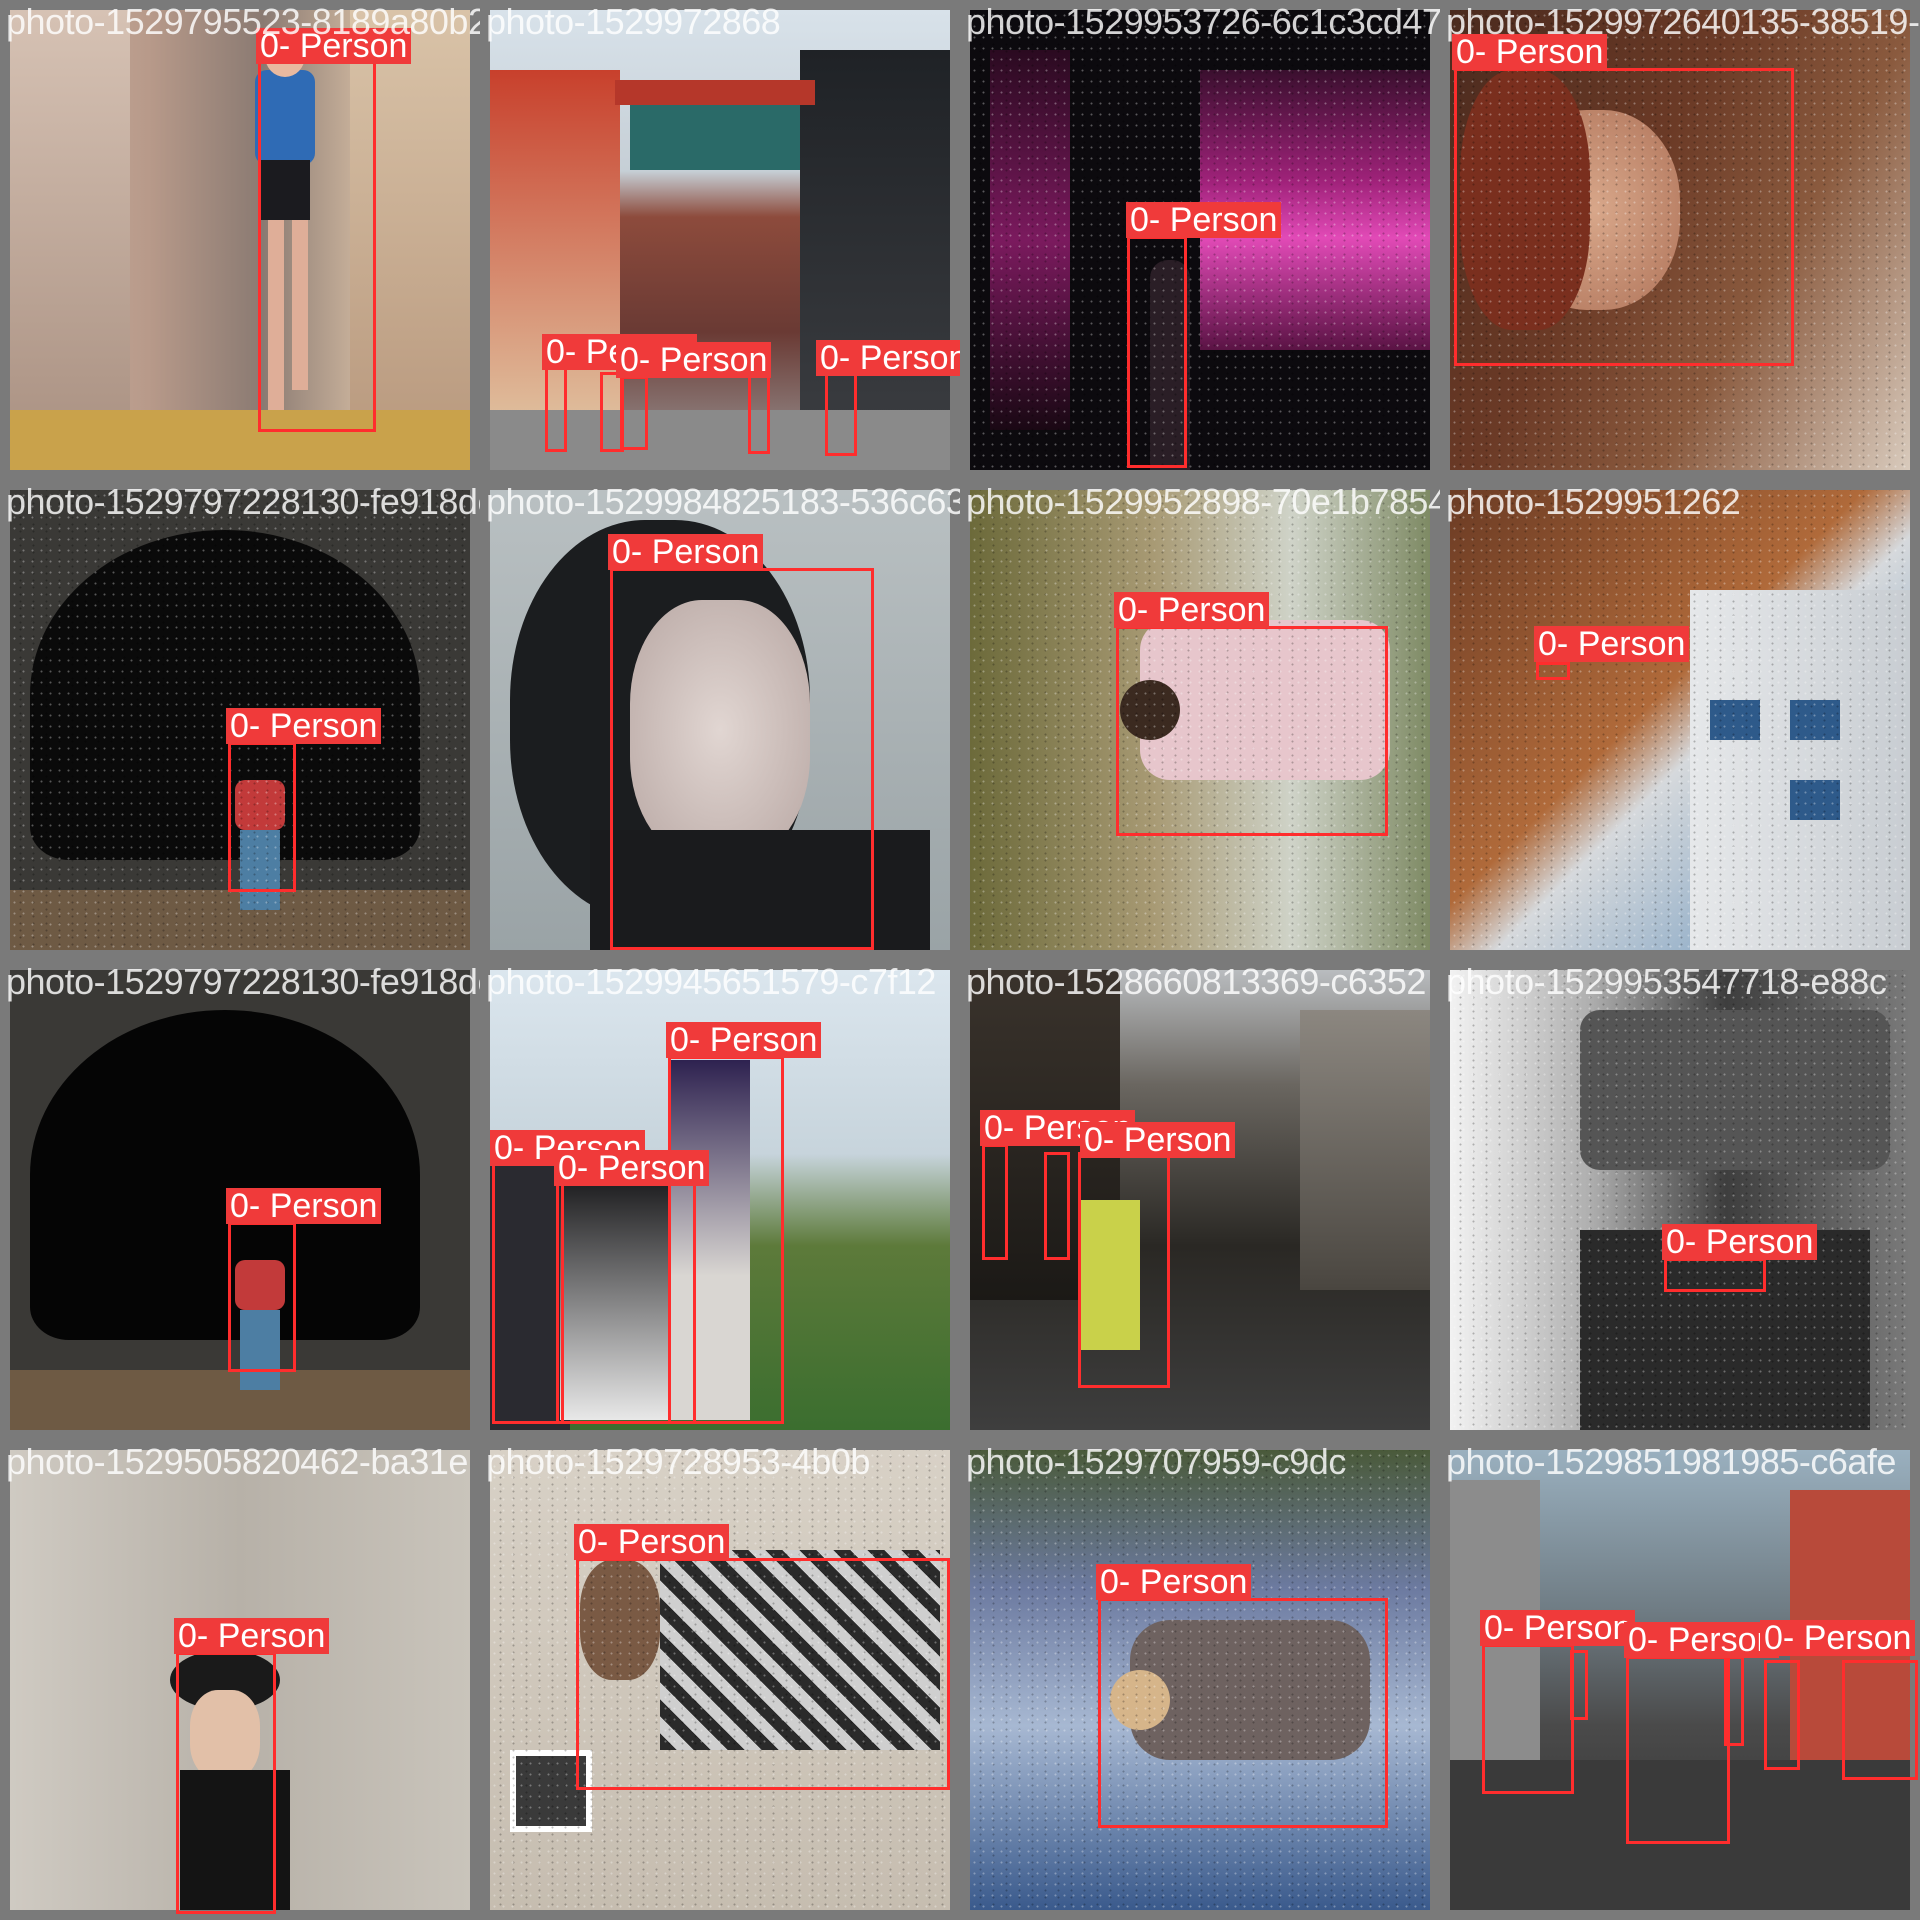  What do you see at coordinates (723, 501) in the screenshot?
I see `tile-filename: photo-1529984825183-536c631760630` at bounding box center [723, 501].